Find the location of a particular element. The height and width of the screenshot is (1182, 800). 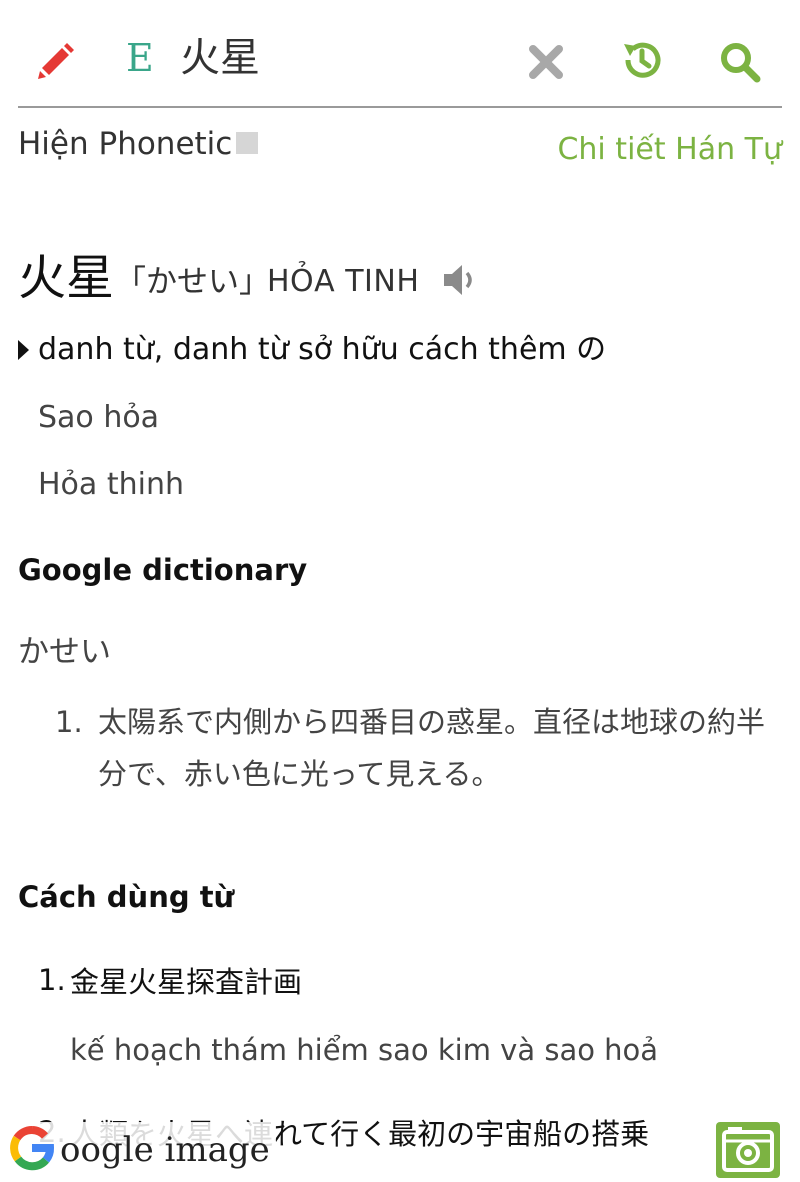

google-image-button: oogle image is located at coordinates (142, 1150).